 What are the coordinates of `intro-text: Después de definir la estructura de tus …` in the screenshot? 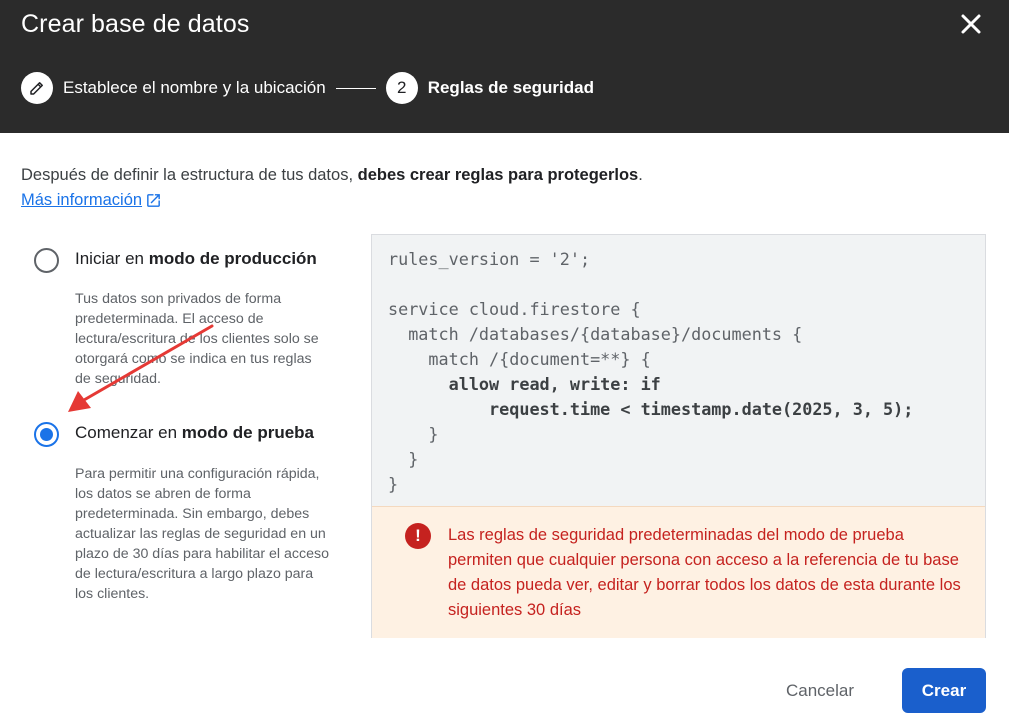 It's located at (332, 175).